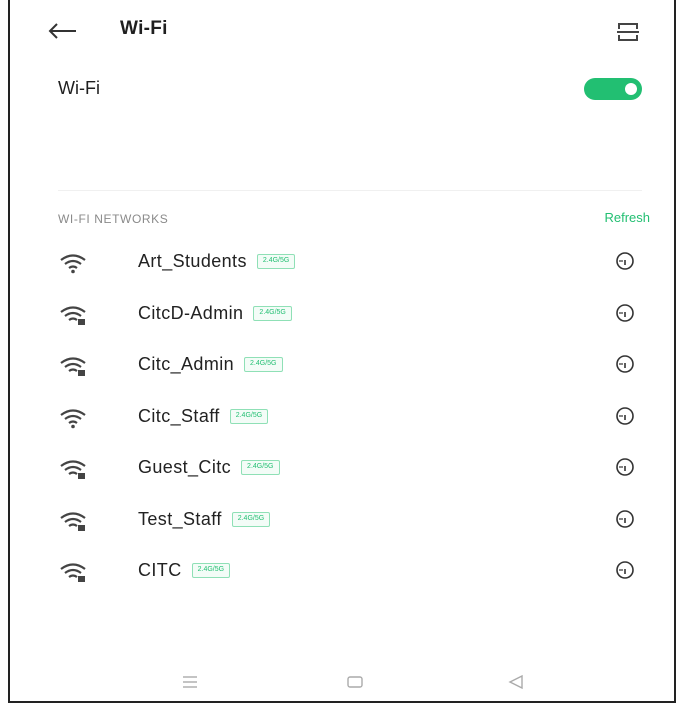 The width and height of the screenshot is (685, 705). I want to click on back-button, so click(63, 31).